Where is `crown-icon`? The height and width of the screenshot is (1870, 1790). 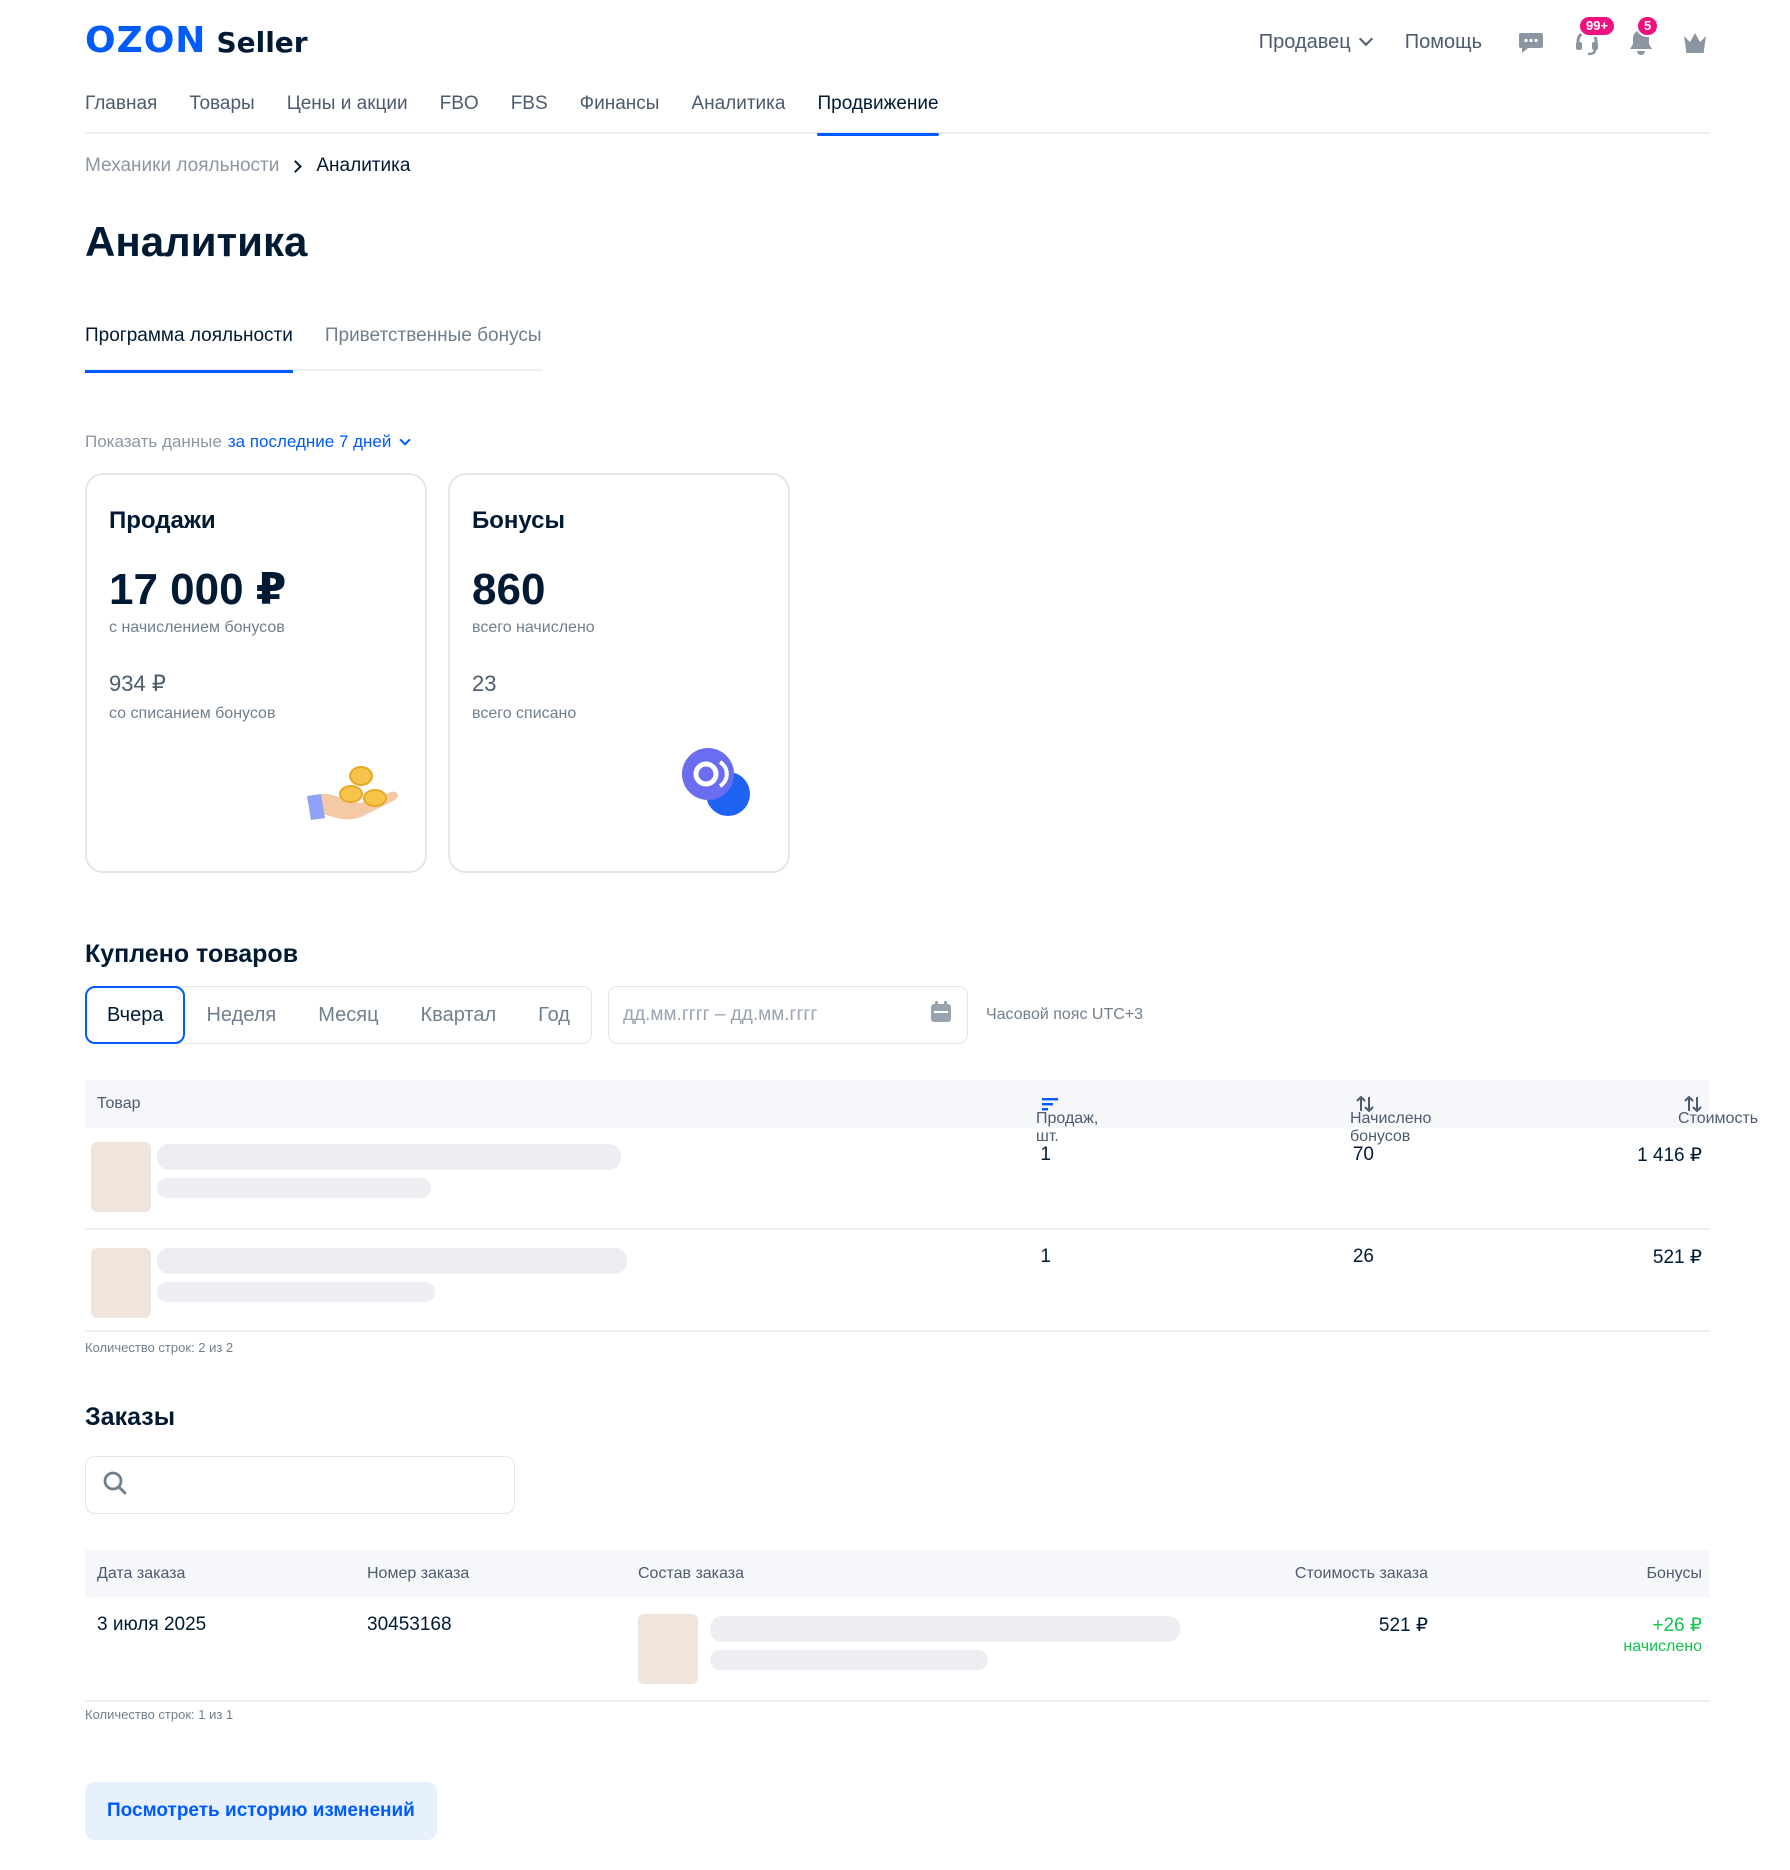
crown-icon is located at coordinates (1695, 42).